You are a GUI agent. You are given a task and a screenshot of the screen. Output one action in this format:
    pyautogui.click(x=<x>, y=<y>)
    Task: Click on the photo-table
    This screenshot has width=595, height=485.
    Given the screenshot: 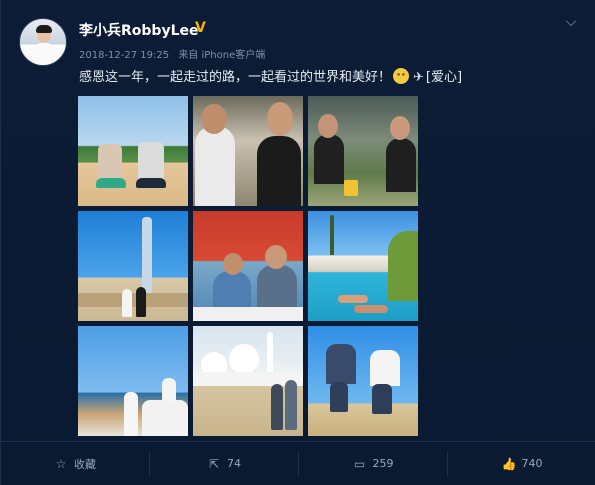 What is the action you would take?
    pyautogui.click(x=248, y=314)
    